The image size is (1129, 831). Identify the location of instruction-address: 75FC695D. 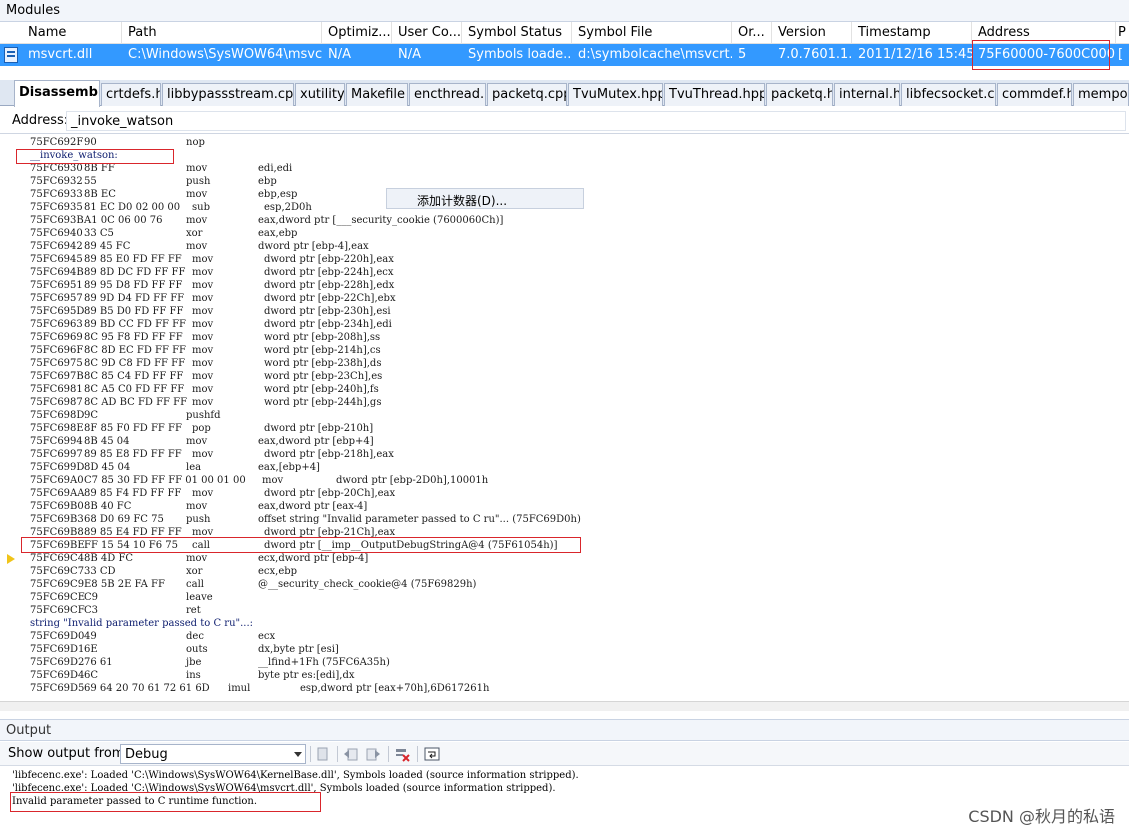
(57, 311).